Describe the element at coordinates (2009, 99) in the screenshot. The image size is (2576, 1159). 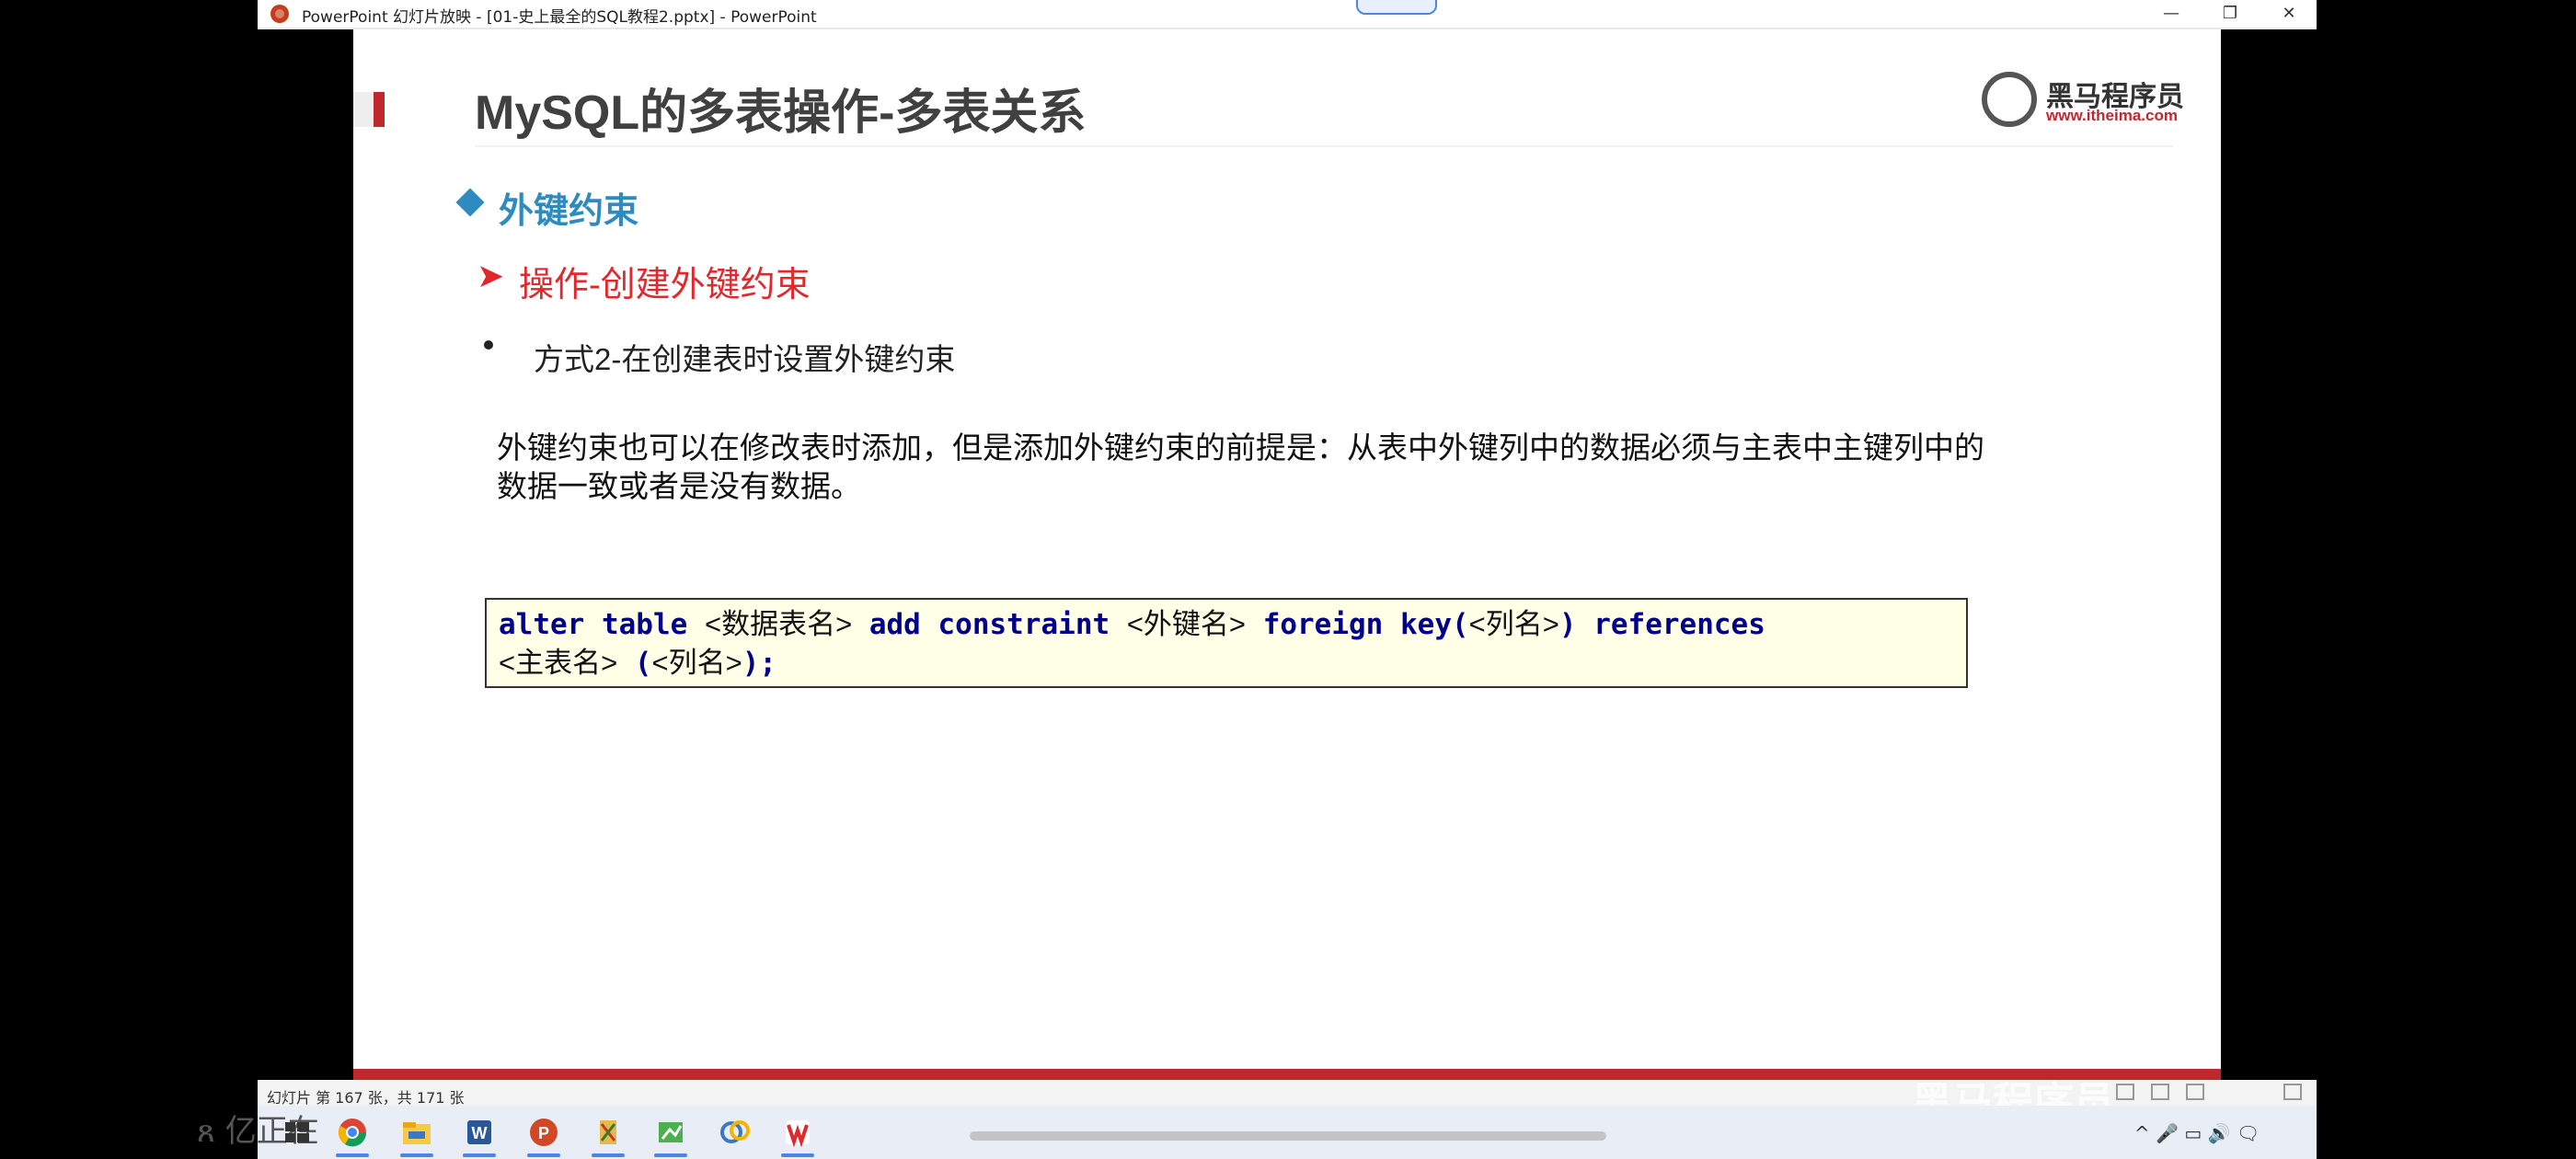
I see `horse-logo-icon` at that location.